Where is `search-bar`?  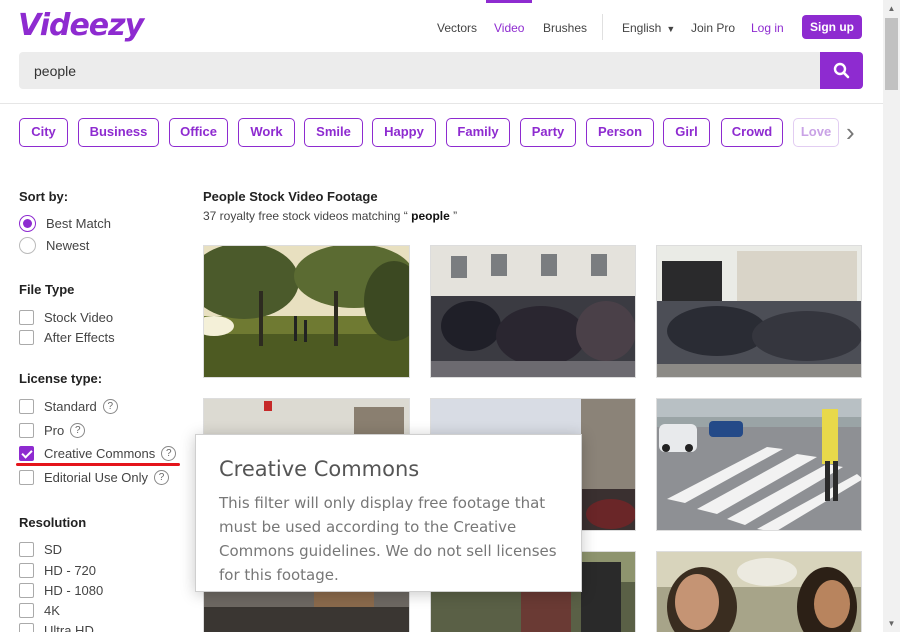
search-bar is located at coordinates (420, 70).